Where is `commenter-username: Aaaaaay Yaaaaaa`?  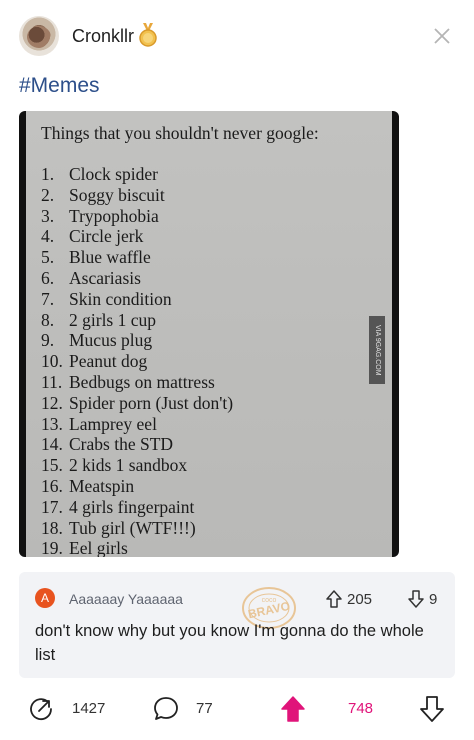 commenter-username: Aaaaaay Yaaaaaa is located at coordinates (126, 599).